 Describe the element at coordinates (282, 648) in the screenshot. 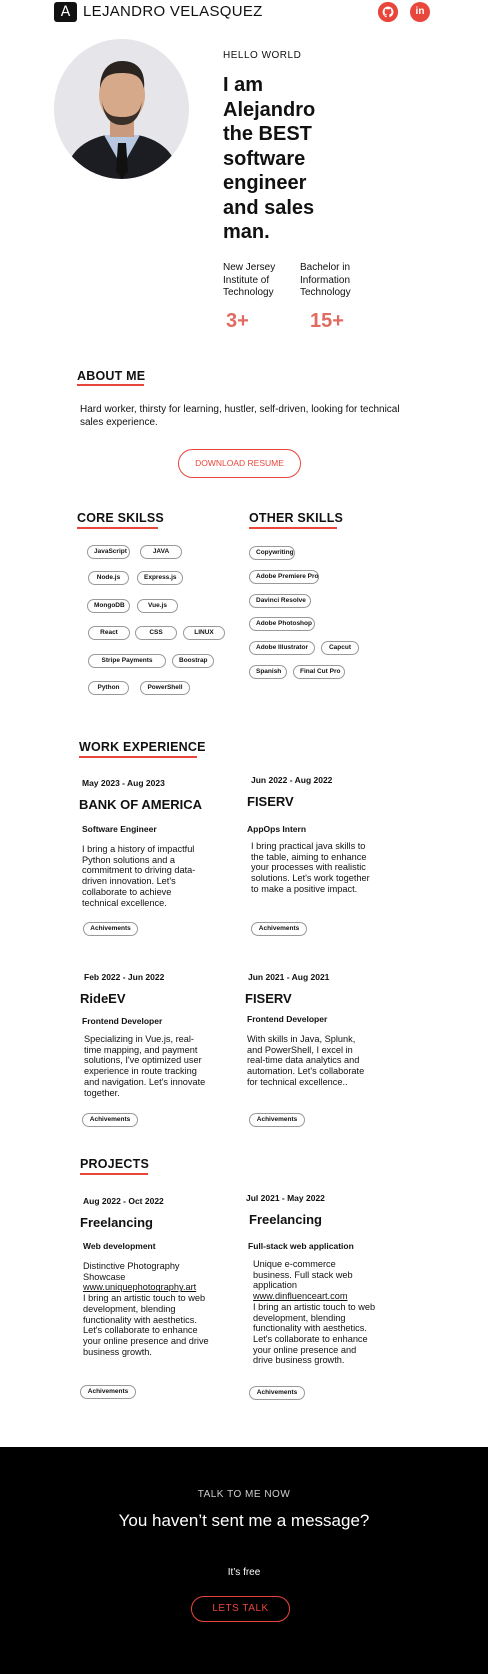

I see `skill-pill: Adobe Illustrator` at that location.